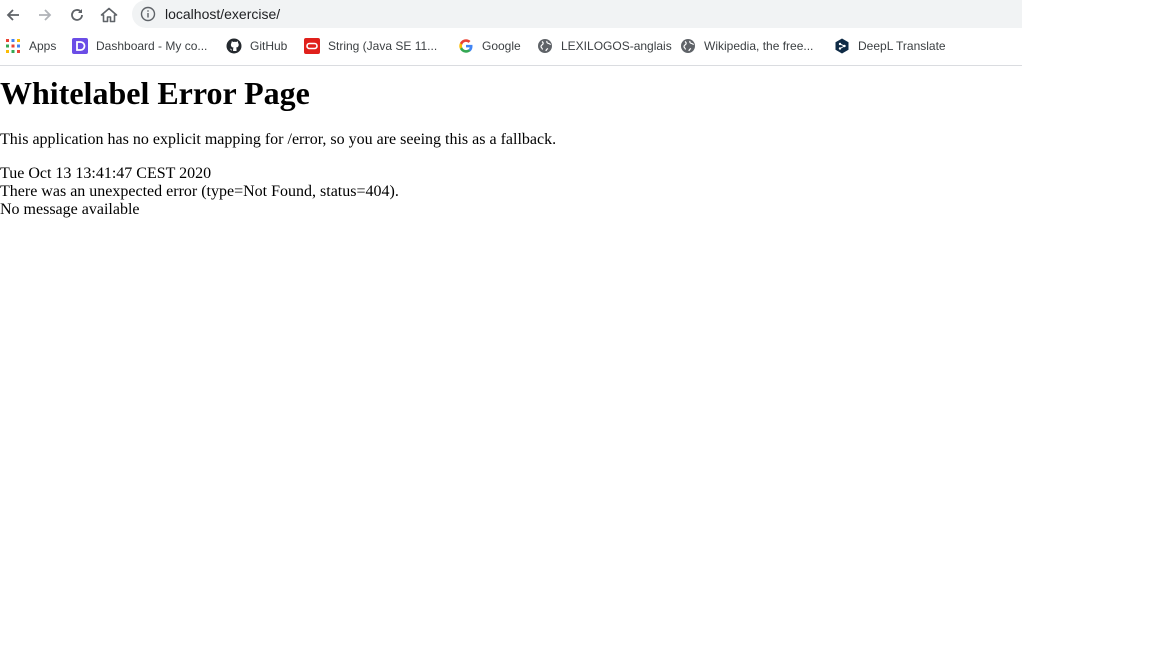 This screenshot has height=648, width=1152. What do you see at coordinates (70, 209) in the screenshot?
I see `error-message: No message available` at bounding box center [70, 209].